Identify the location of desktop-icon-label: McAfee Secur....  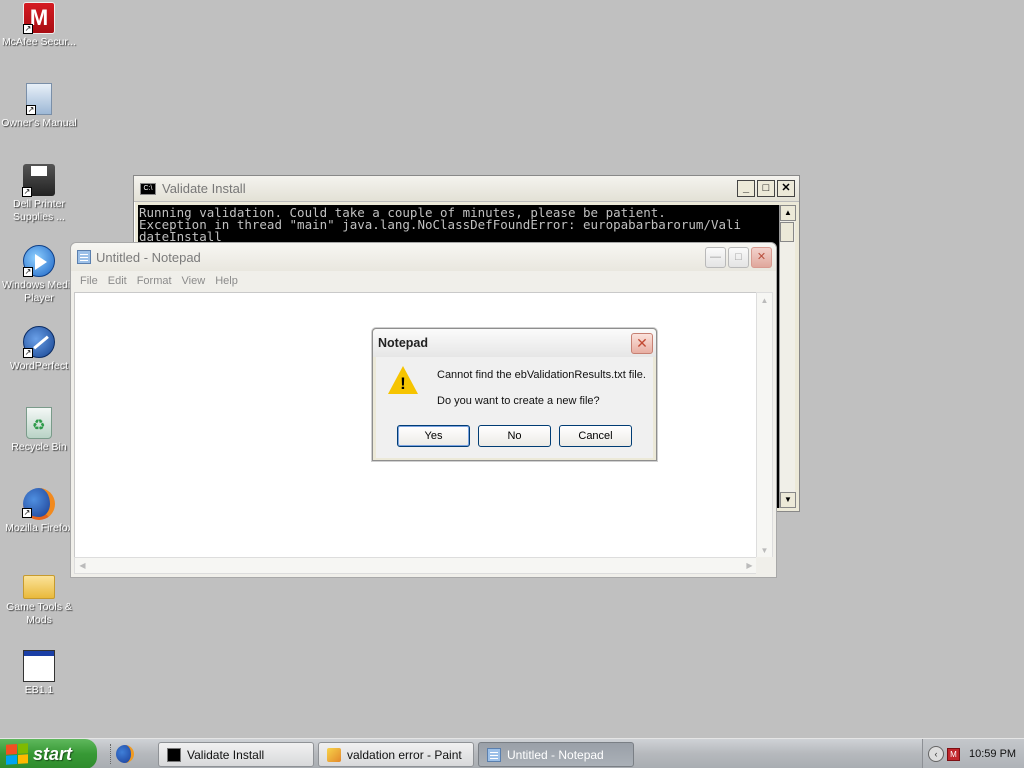
(39, 42).